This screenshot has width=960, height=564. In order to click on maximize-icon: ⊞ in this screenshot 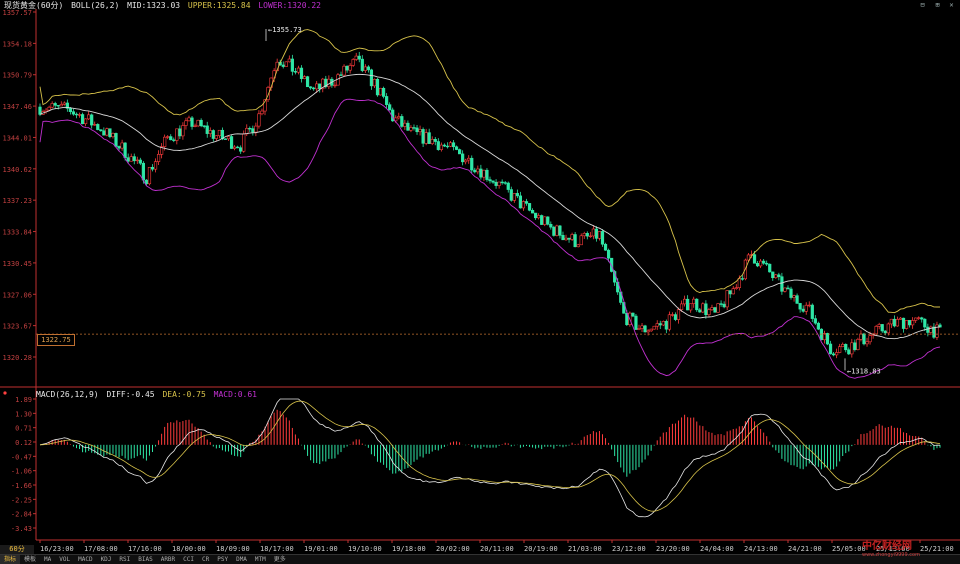, I will do `click(937, 5)`.